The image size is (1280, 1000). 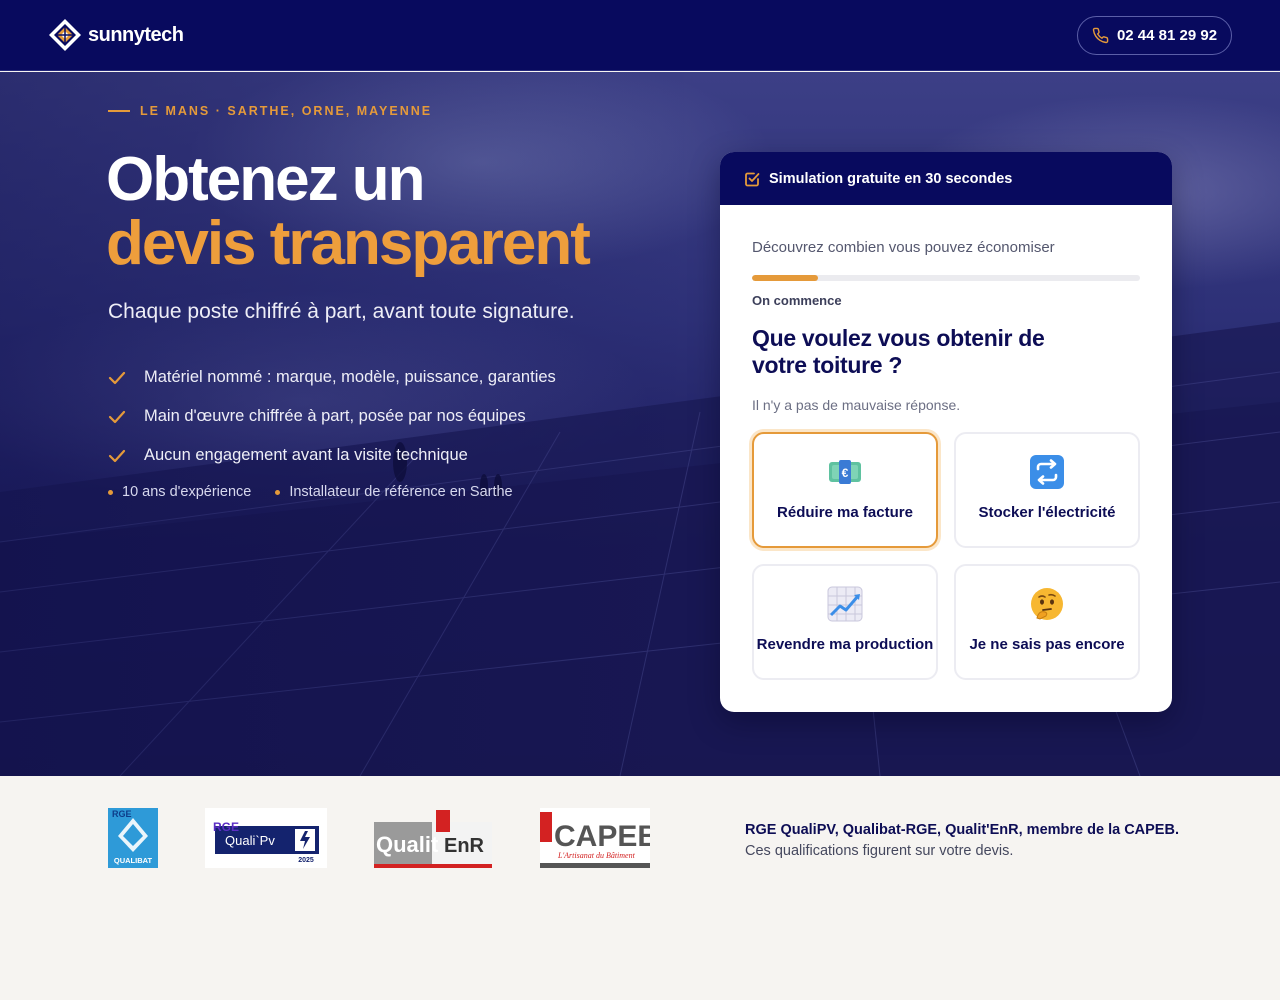 What do you see at coordinates (136, 34) in the screenshot?
I see `brand-name: sunnytech` at bounding box center [136, 34].